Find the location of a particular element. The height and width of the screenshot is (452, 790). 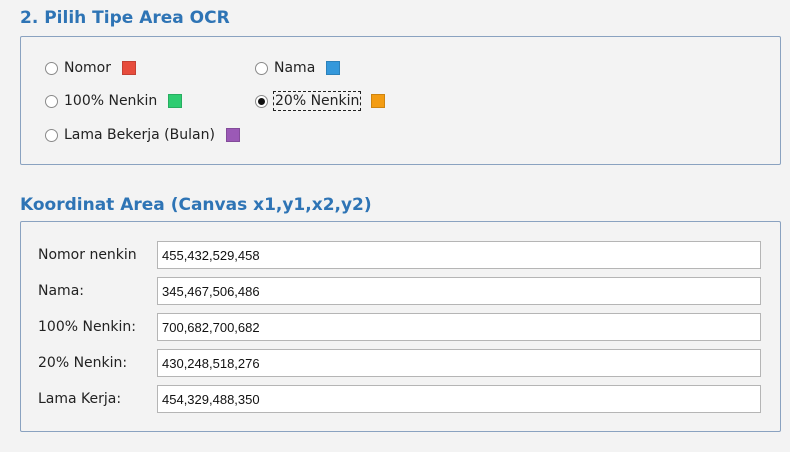

radio-label-lama-bekerja: Lama Bekerja (Bulan) is located at coordinates (139, 135).